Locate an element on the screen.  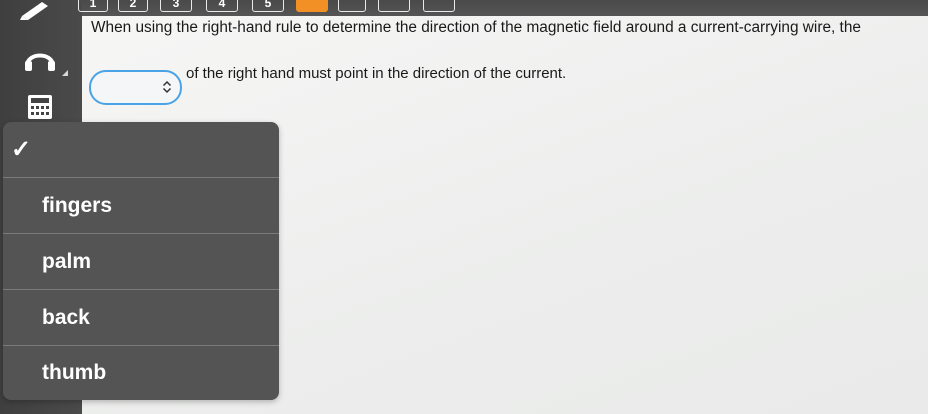
corner-indicator is located at coordinates (65, 73).